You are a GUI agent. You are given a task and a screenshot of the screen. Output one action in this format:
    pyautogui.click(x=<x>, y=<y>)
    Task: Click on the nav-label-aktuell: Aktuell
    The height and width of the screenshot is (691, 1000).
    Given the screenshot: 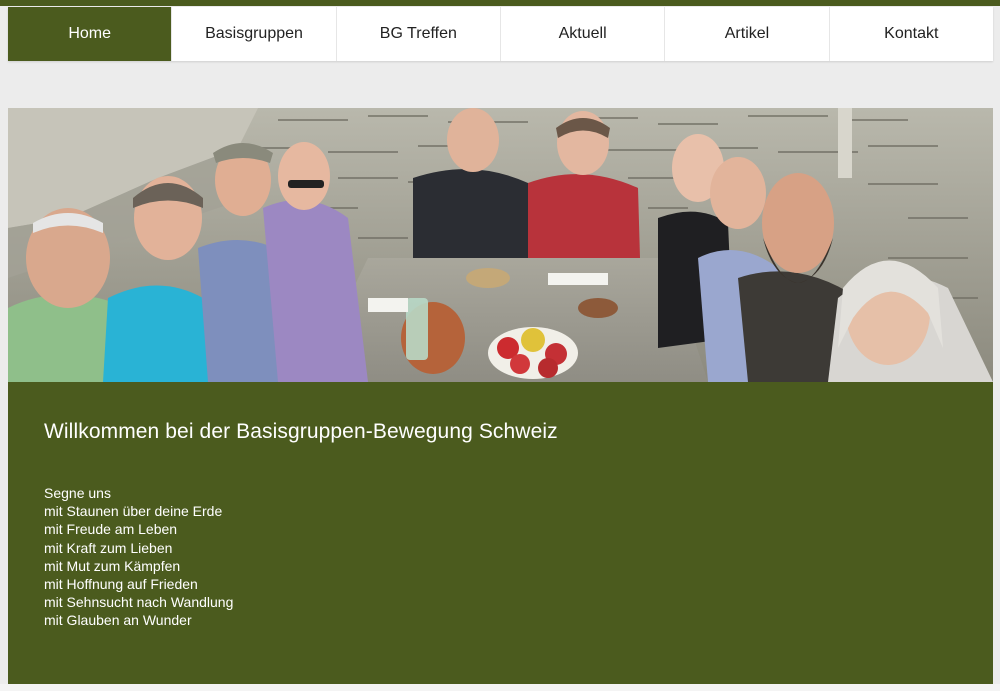 What is the action you would take?
    pyautogui.click(x=582, y=33)
    